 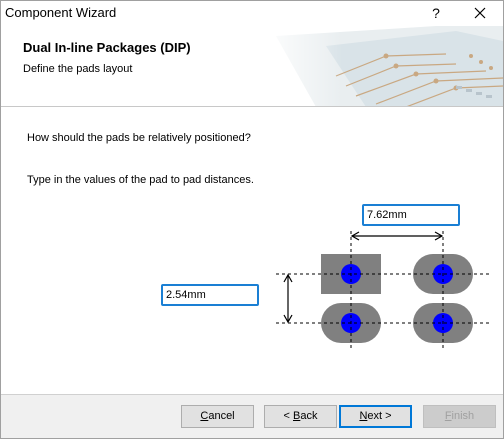 I want to click on page-title: Dual In-line Packages (DIP), so click(x=107, y=47).